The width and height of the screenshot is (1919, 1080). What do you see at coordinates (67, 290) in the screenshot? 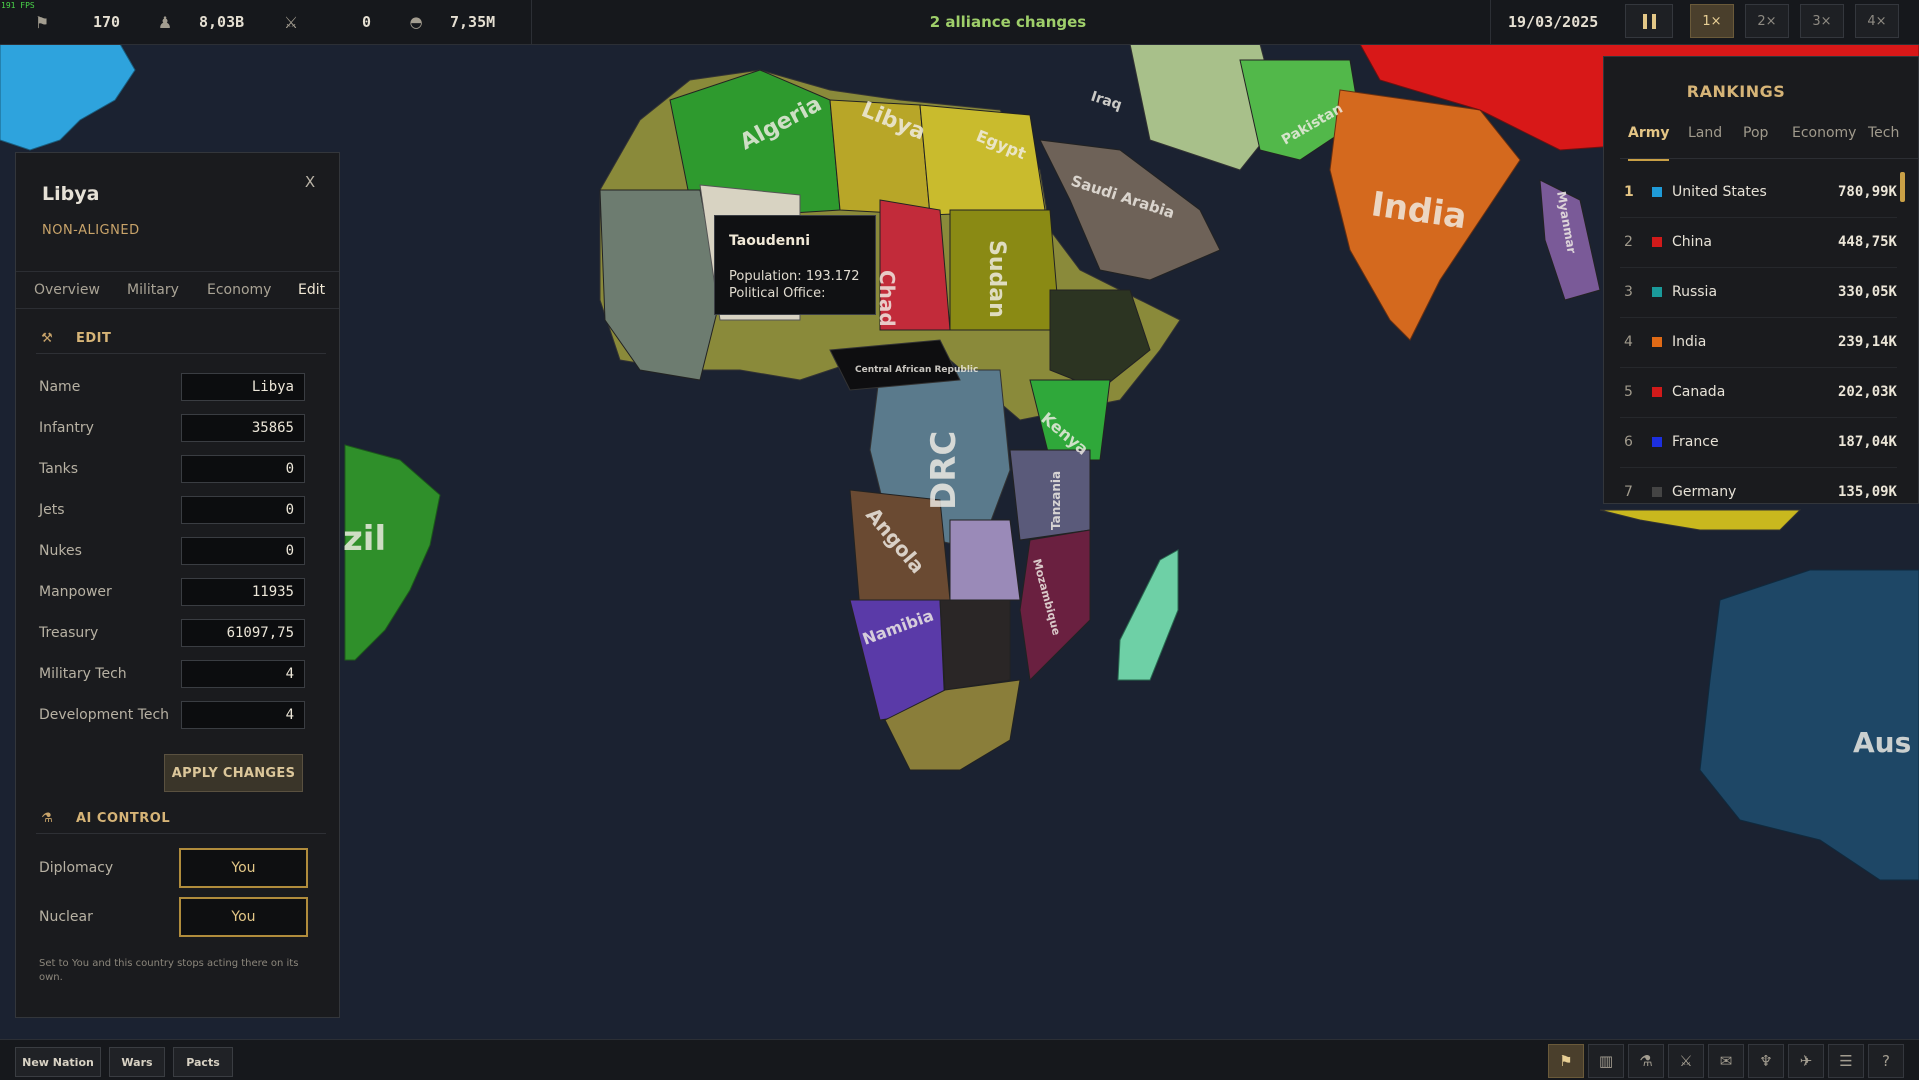
I see `tab-overview: Overview` at bounding box center [67, 290].